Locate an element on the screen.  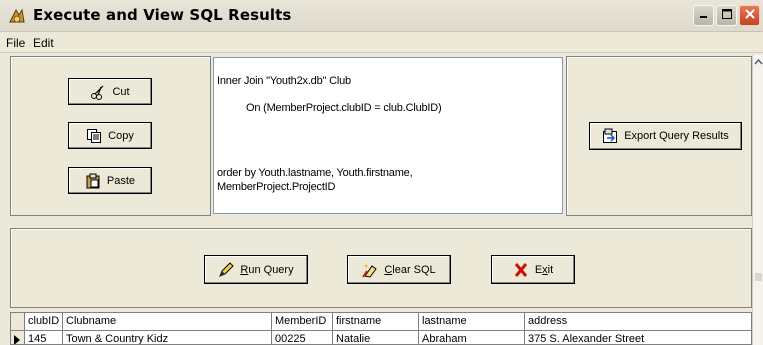
window-title: Execute and View SQL Results is located at coordinates (162, 15).